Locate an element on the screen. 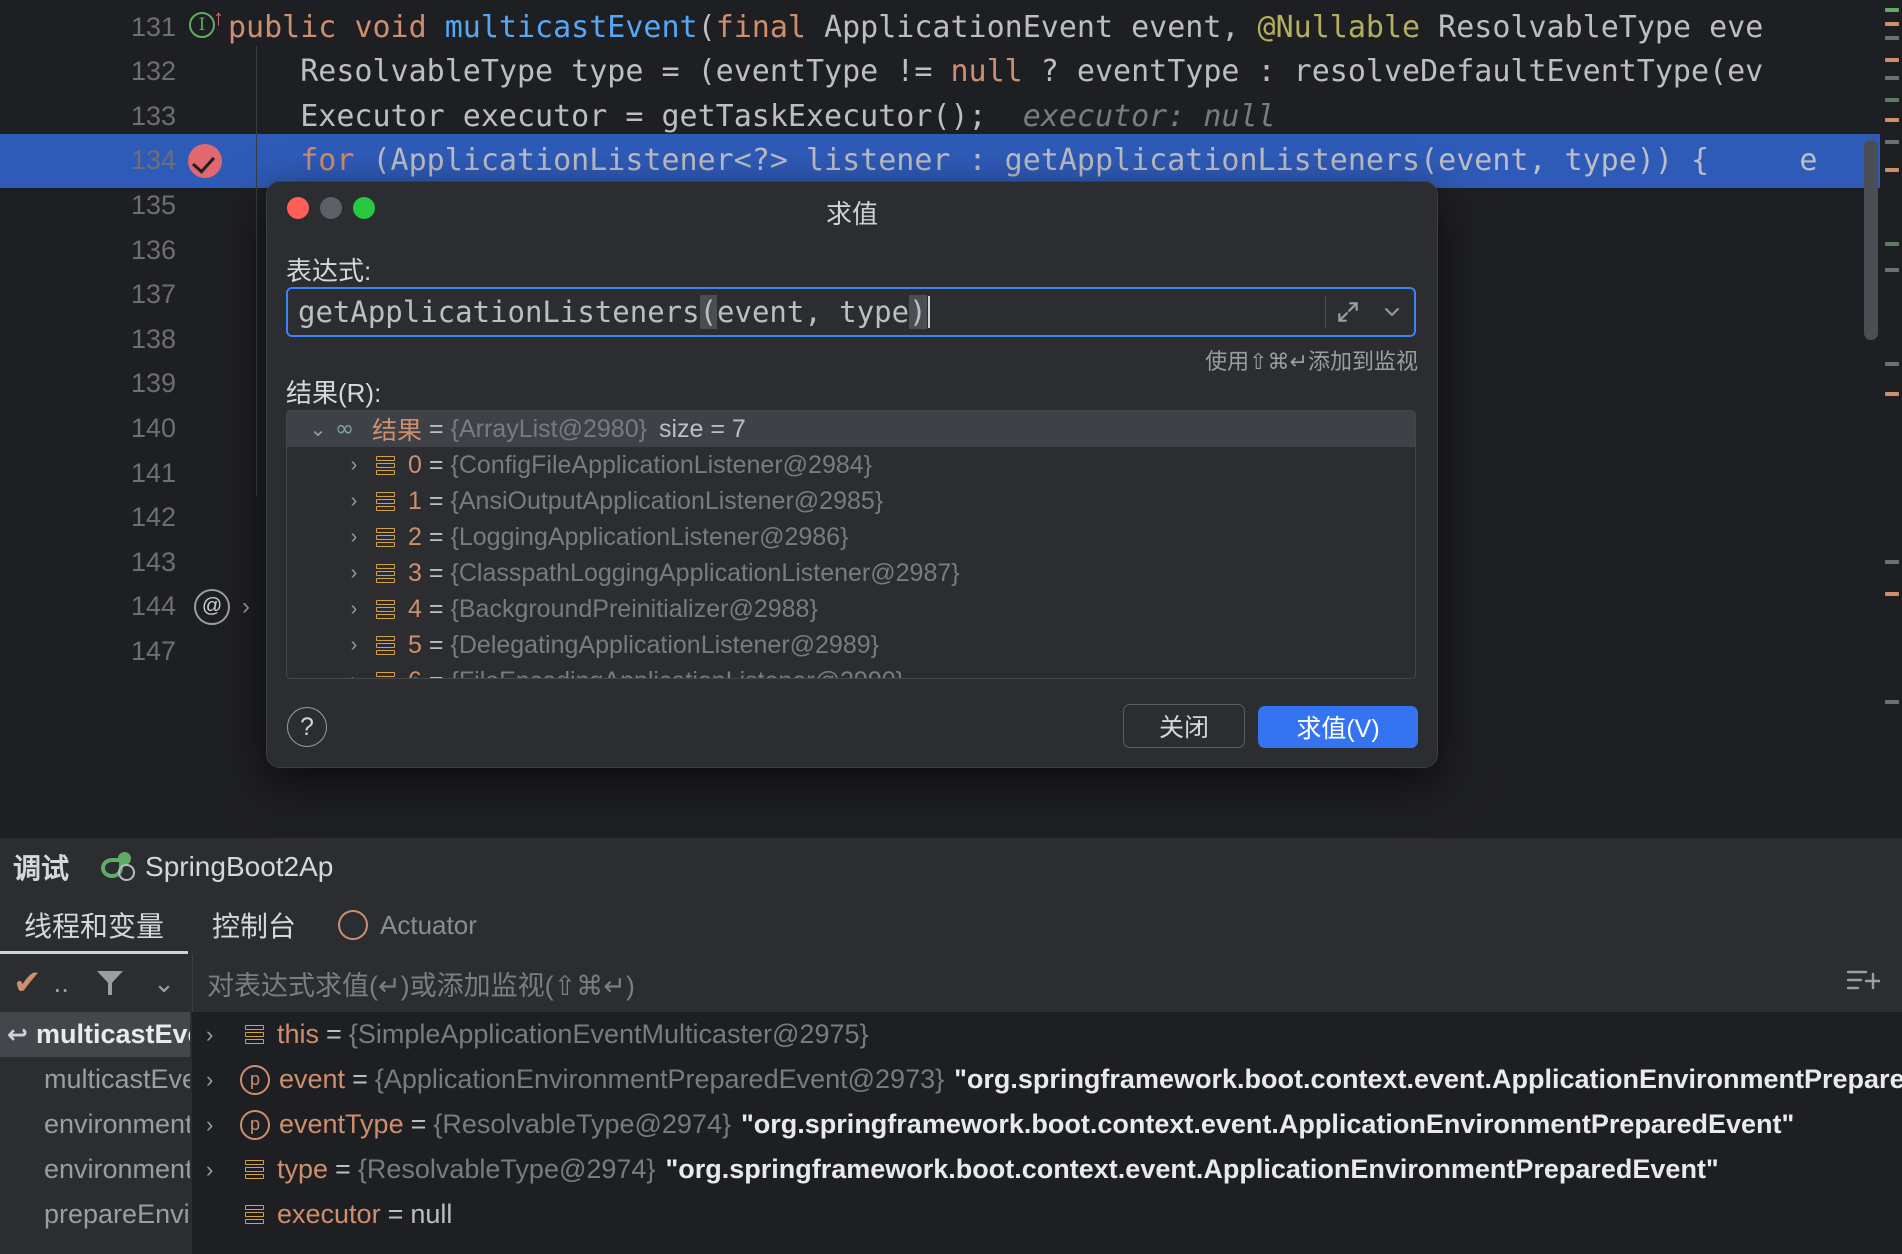 This screenshot has width=1902, height=1254. run-configuration-tab: SpringBoot2Ap is located at coordinates (217, 867).